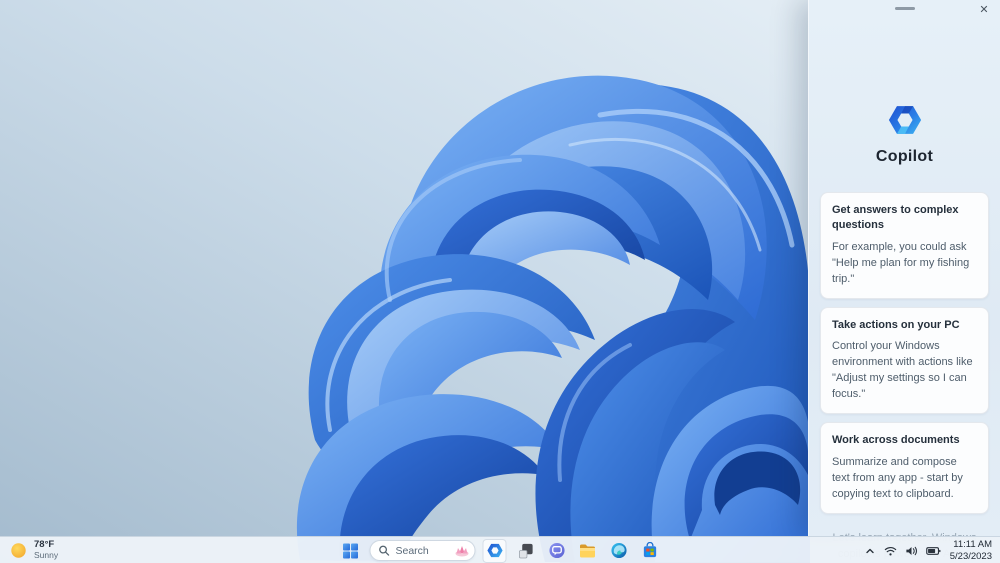  I want to click on chat-icon, so click(556, 550).